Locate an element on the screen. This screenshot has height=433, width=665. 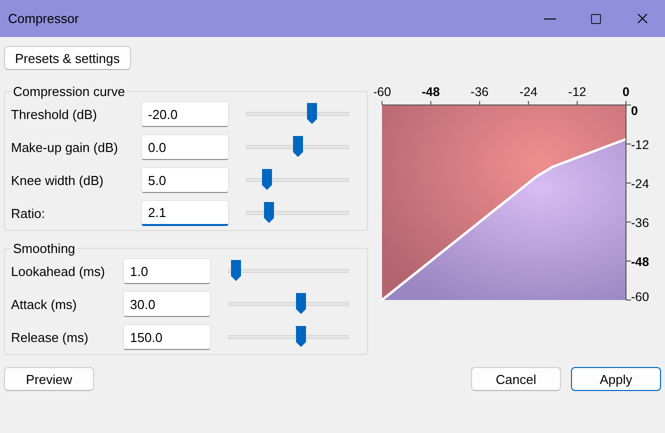
group-title: Compression curve is located at coordinates (69, 91).